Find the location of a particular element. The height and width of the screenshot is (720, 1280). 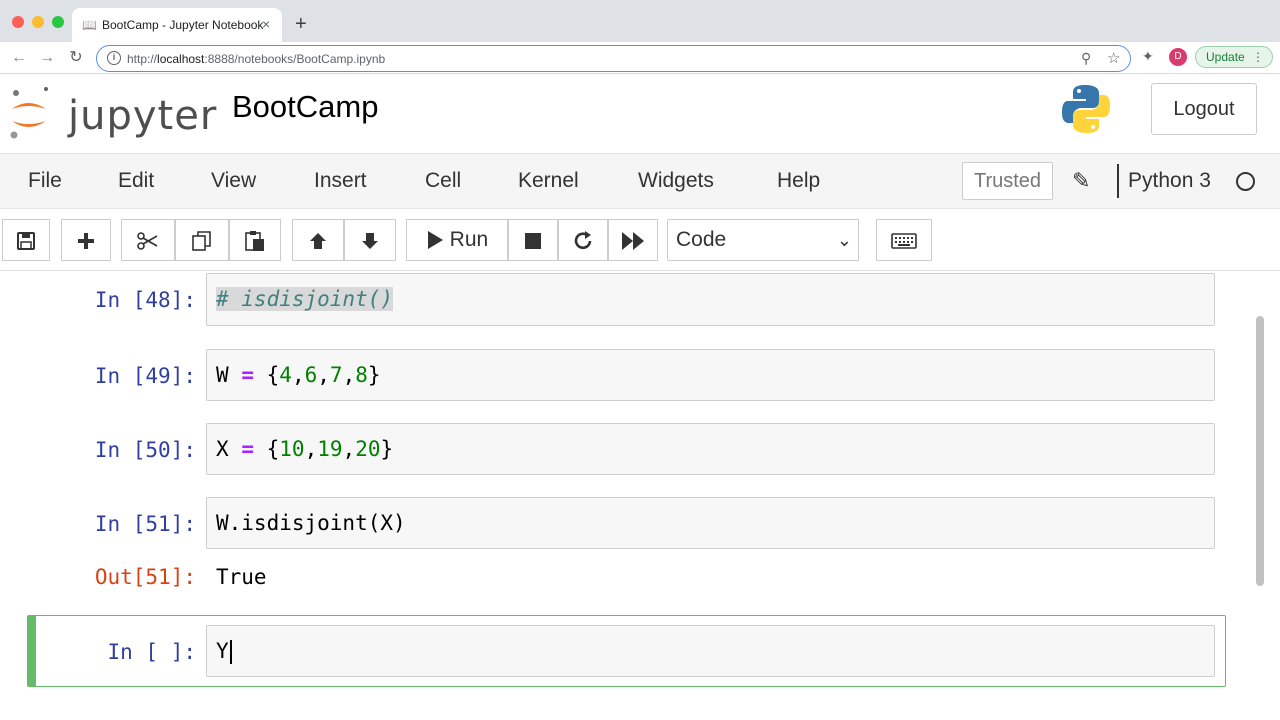

kernel-separator is located at coordinates (1118, 181).